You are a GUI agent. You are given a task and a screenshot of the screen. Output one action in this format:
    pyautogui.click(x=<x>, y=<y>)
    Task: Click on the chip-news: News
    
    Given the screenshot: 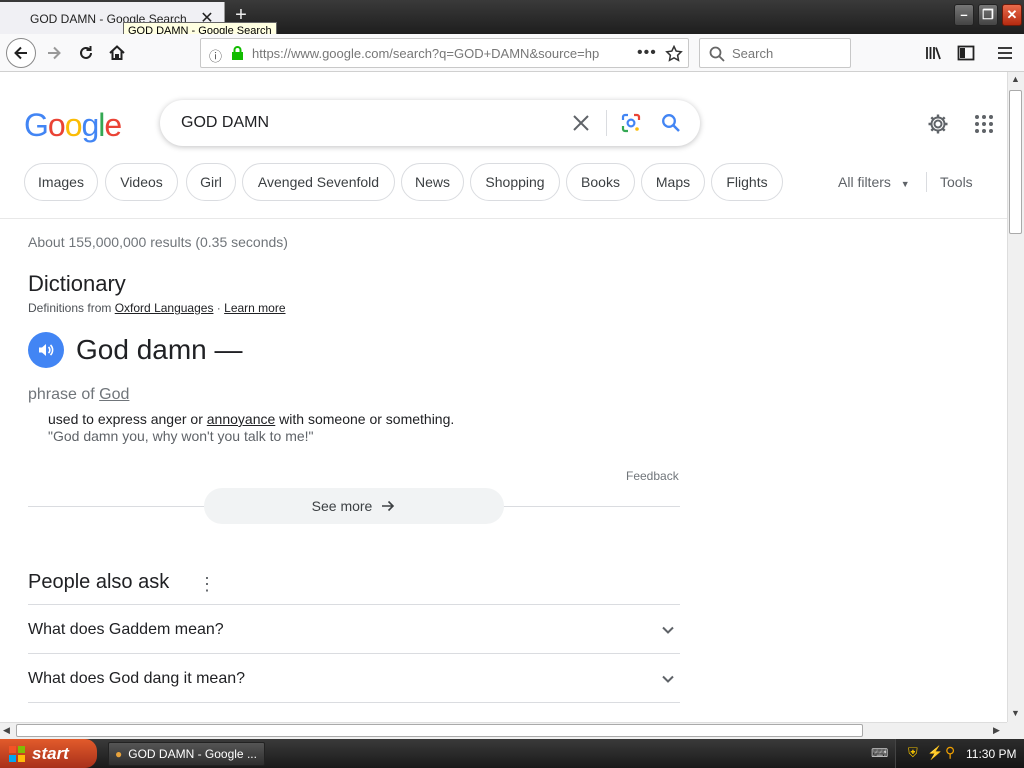 What is the action you would take?
    pyautogui.click(x=432, y=182)
    